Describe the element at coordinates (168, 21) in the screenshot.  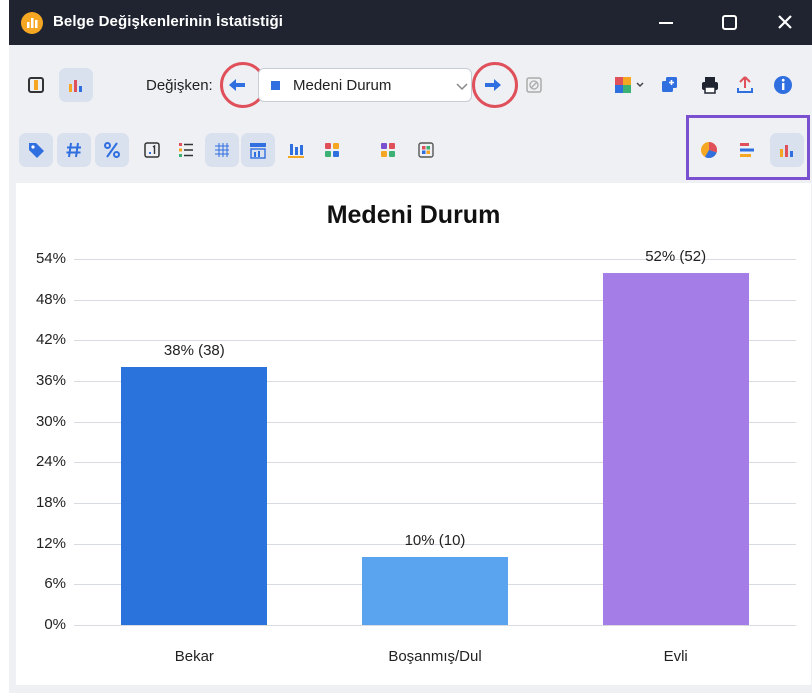
I see `window-title: Belge Değişkenlerinin İstatistiği` at that location.